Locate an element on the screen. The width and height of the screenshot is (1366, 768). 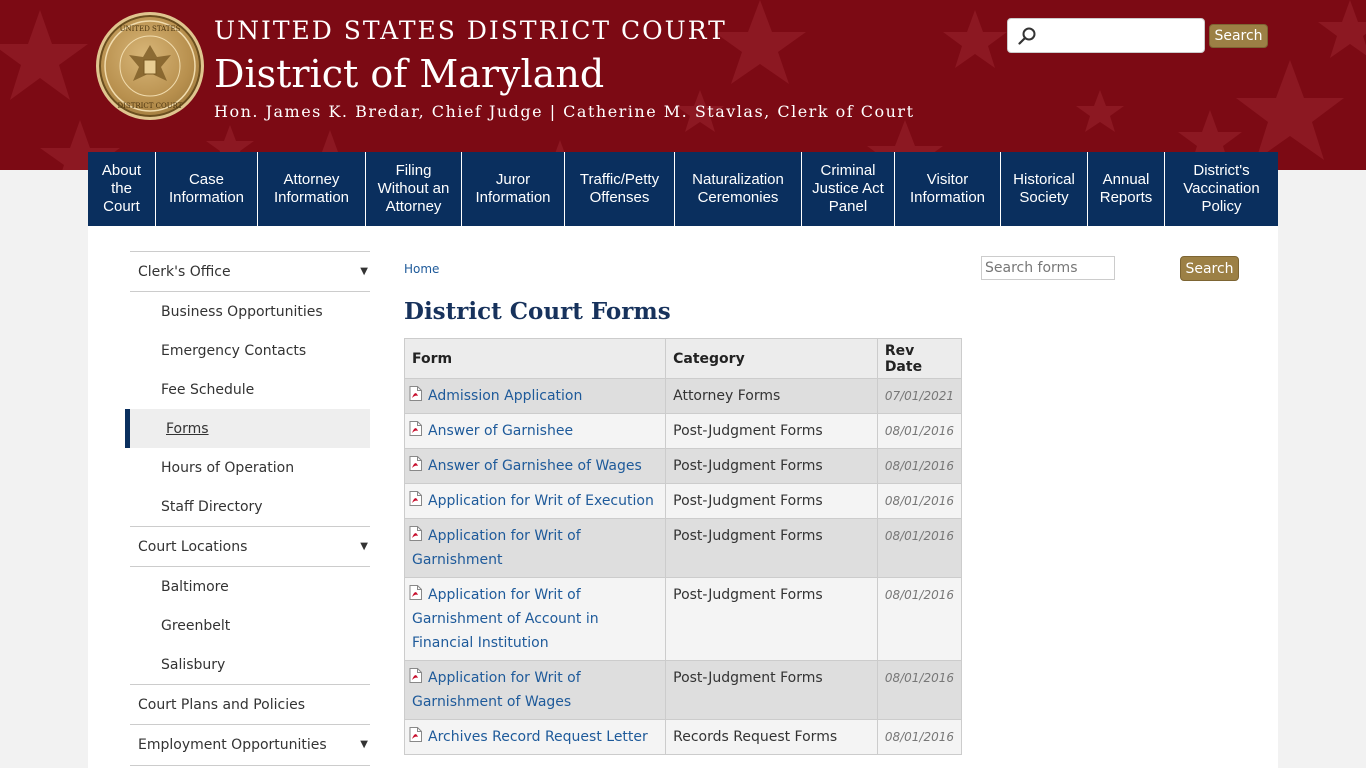
sidebar-item-clerks-office: Clerk's Office ▼ is located at coordinates (250, 271).